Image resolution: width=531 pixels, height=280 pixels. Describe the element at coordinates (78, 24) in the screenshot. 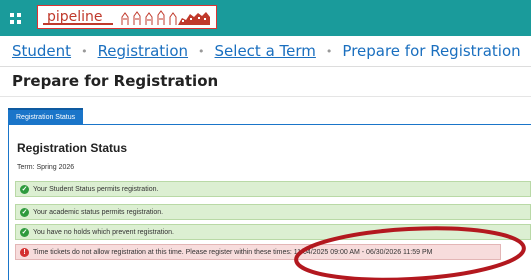

I see `logo-underline` at that location.